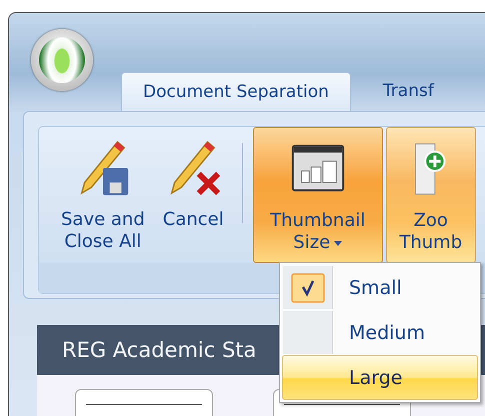 Image resolution: width=485 pixels, height=416 pixels. Describe the element at coordinates (193, 195) in the screenshot. I see `ribbon-button: Cancel` at that location.